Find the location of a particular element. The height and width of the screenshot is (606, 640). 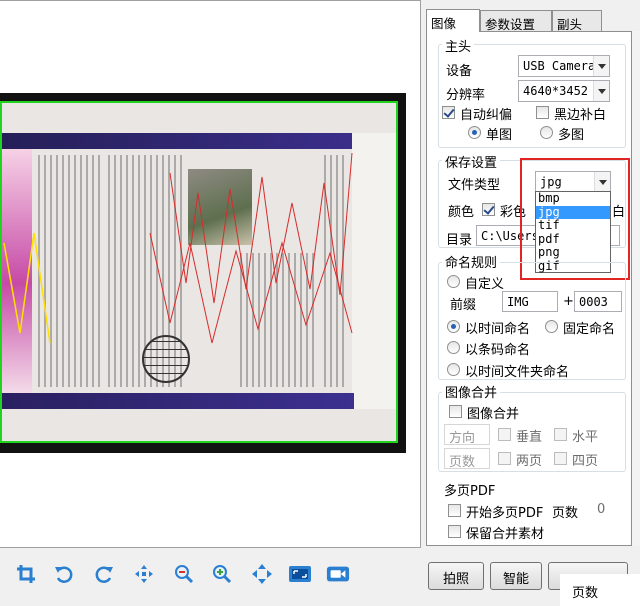

keep-material-label: 保留合并素材 is located at coordinates (505, 534).